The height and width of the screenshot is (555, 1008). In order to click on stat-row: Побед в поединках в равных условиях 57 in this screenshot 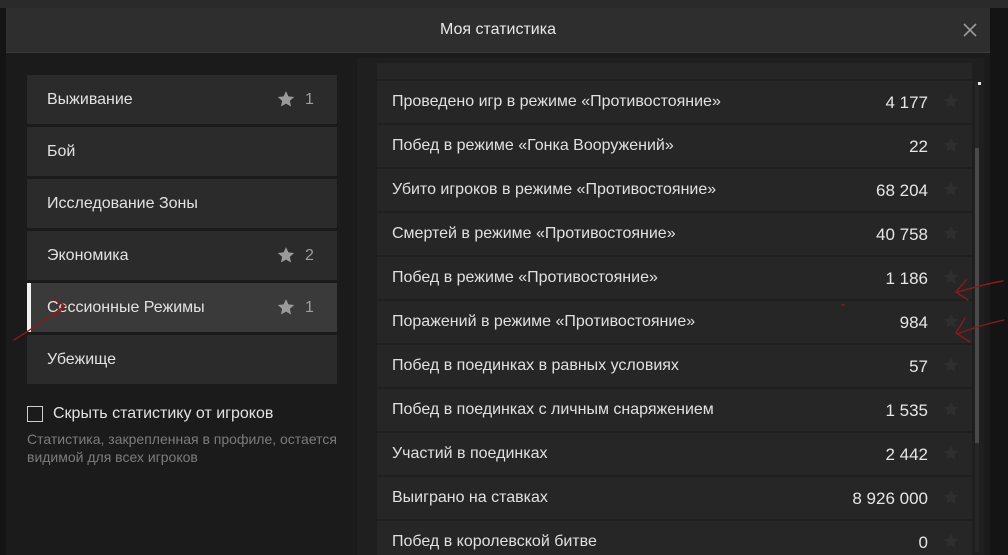, I will do `click(674, 366)`.